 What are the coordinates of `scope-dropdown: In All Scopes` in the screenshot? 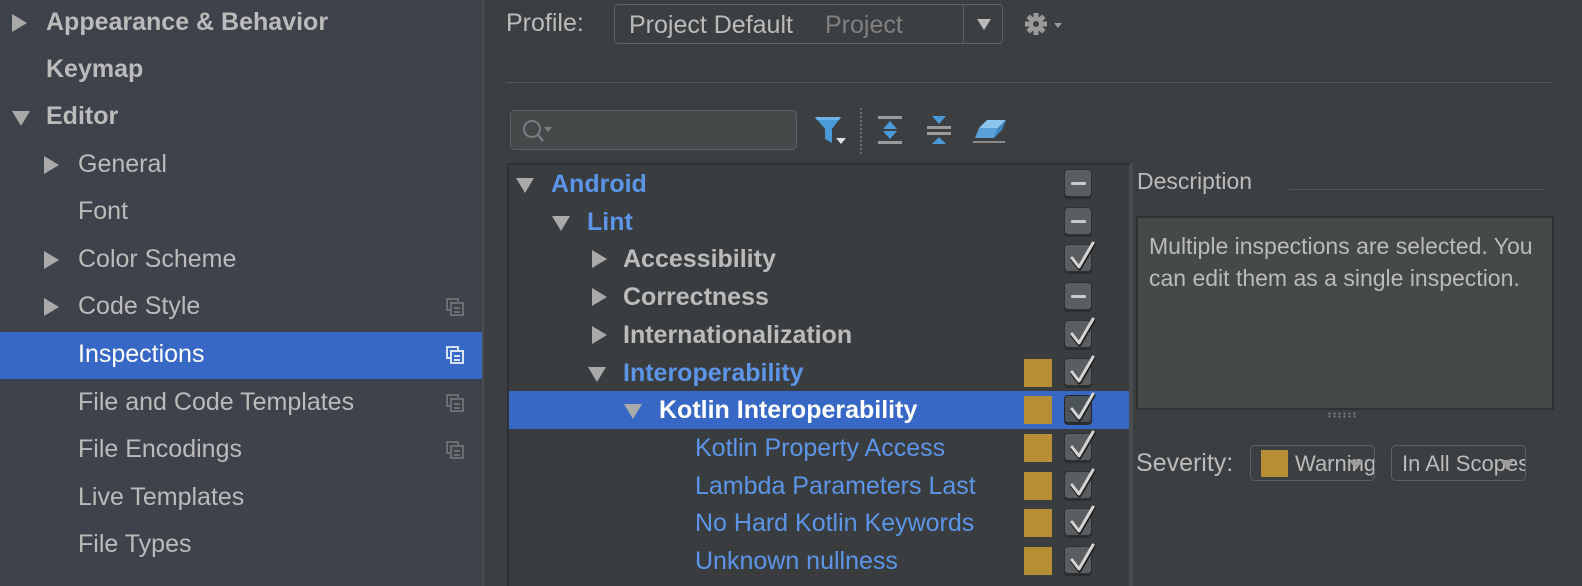 It's located at (1458, 463).